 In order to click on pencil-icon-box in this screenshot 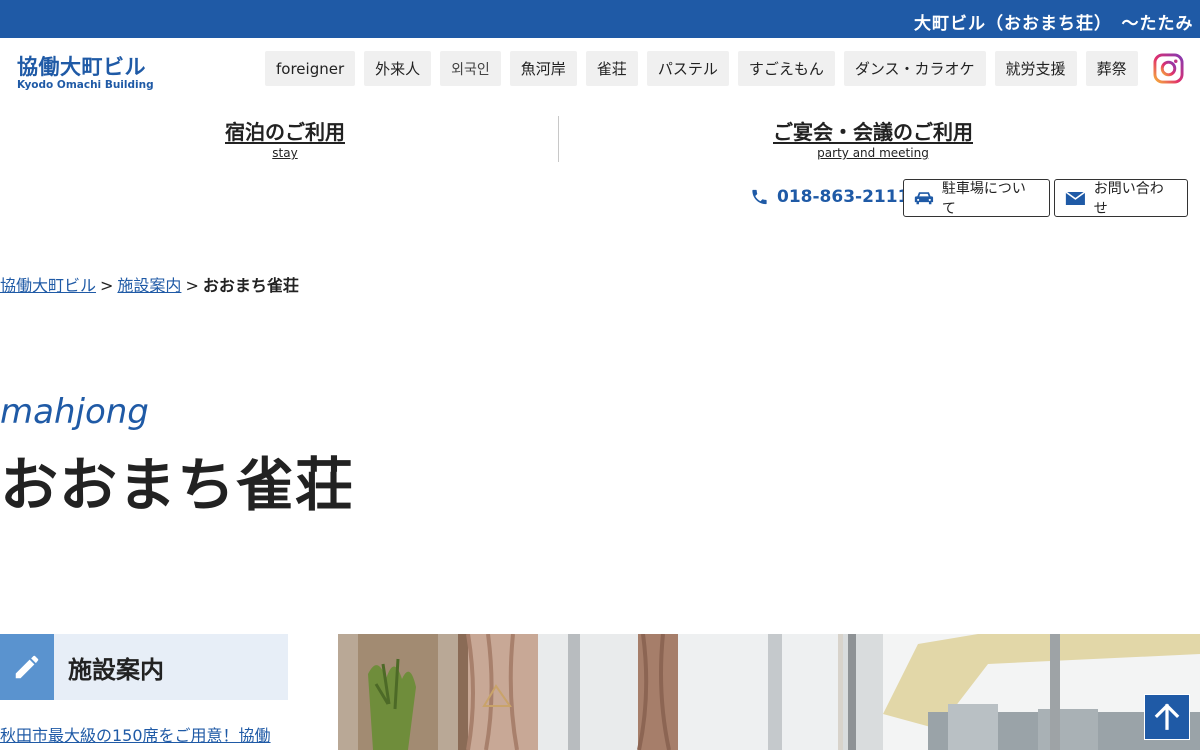, I will do `click(27, 667)`.